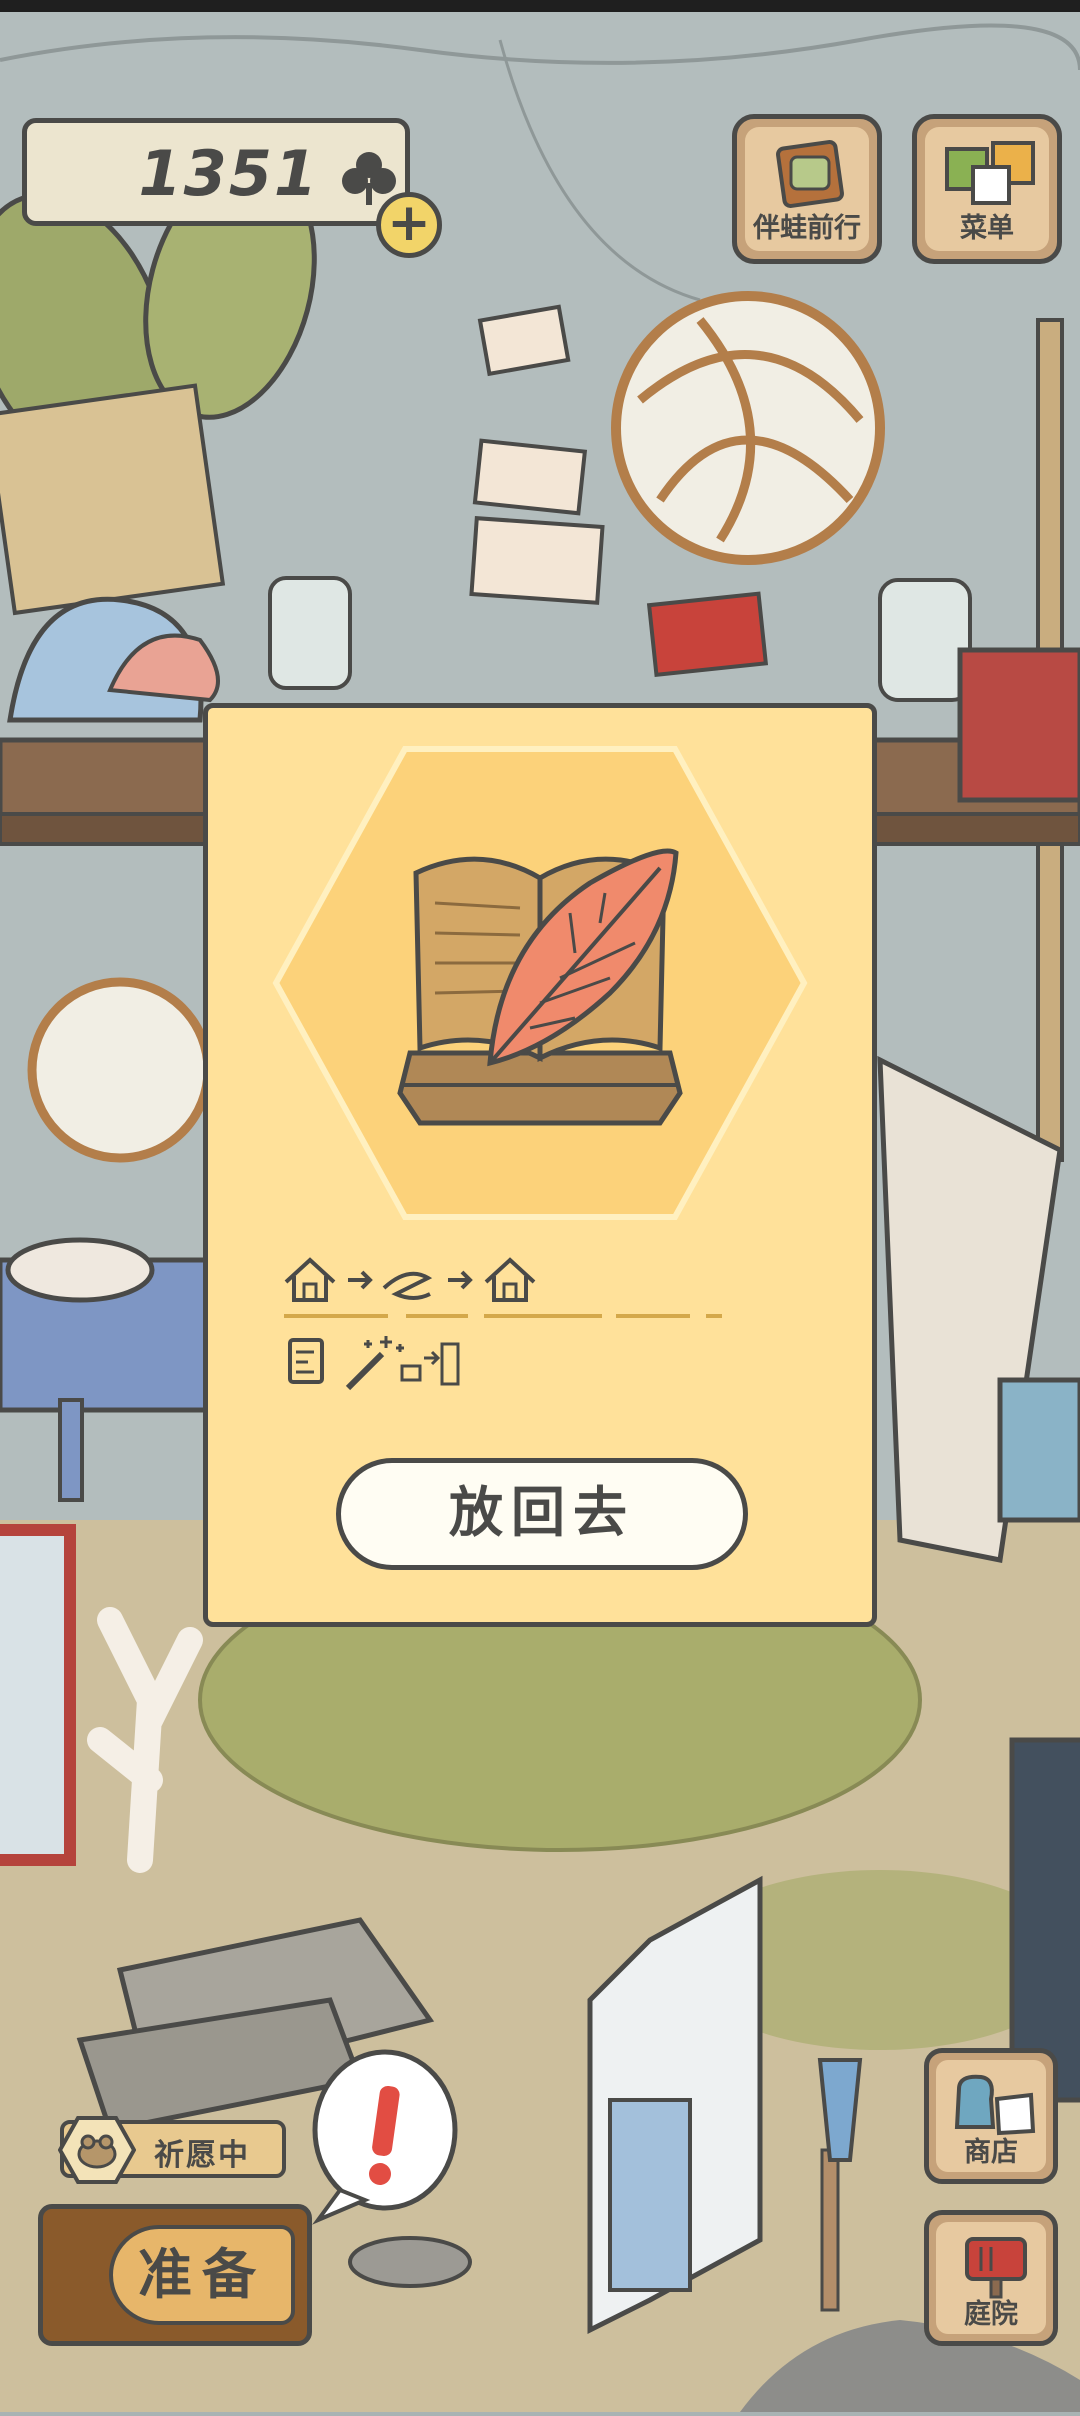 The width and height of the screenshot is (1080, 2416). I want to click on magic-wand-icon, so click(374, 1363).